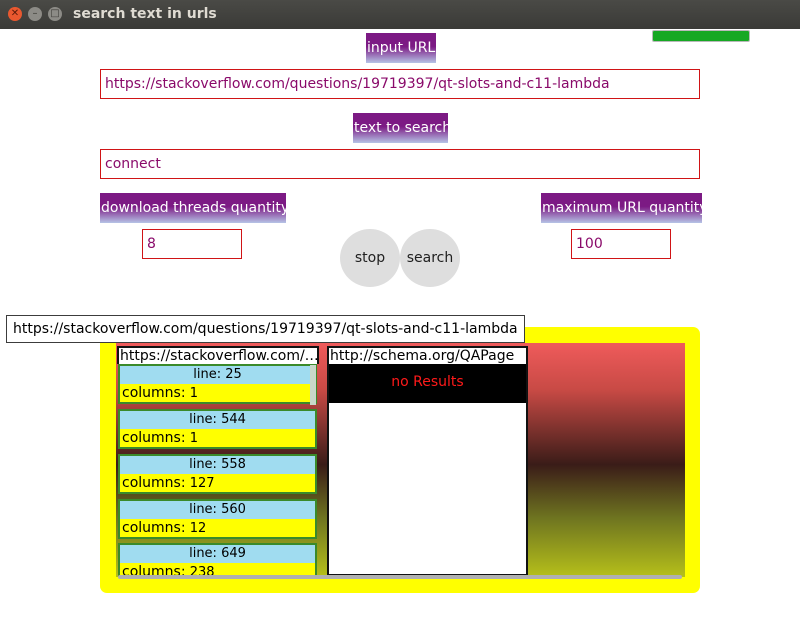 The image size is (800, 628). What do you see at coordinates (55, 14) in the screenshot?
I see `maximize-icon: □` at bounding box center [55, 14].